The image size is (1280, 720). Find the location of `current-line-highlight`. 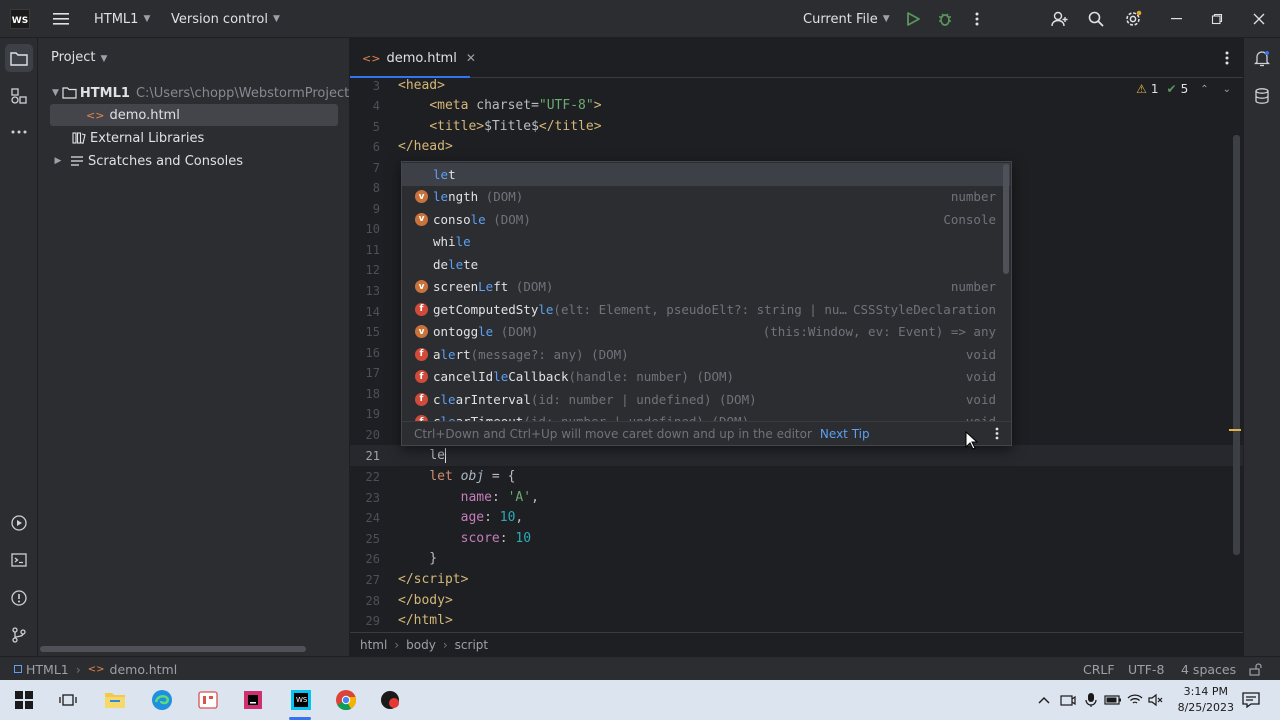

current-line-highlight is located at coordinates (796, 455).